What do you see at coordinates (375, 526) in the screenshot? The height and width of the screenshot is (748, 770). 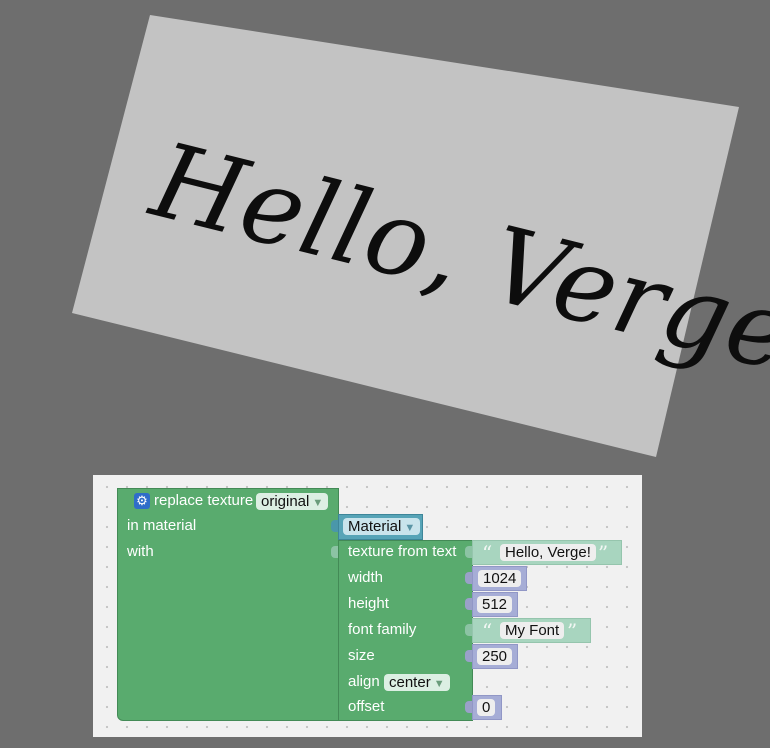 I see `material-dropdown-value: Material` at bounding box center [375, 526].